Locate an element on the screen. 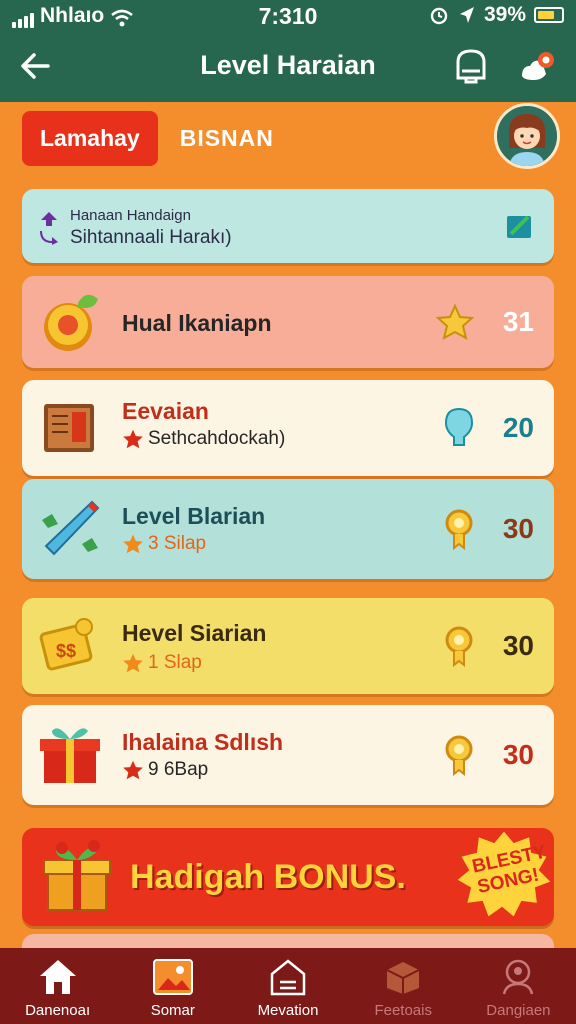 This screenshot has width=576, height=1024. status-bar: Nhlaıo 7:310 39% is located at coordinates (288, 16).